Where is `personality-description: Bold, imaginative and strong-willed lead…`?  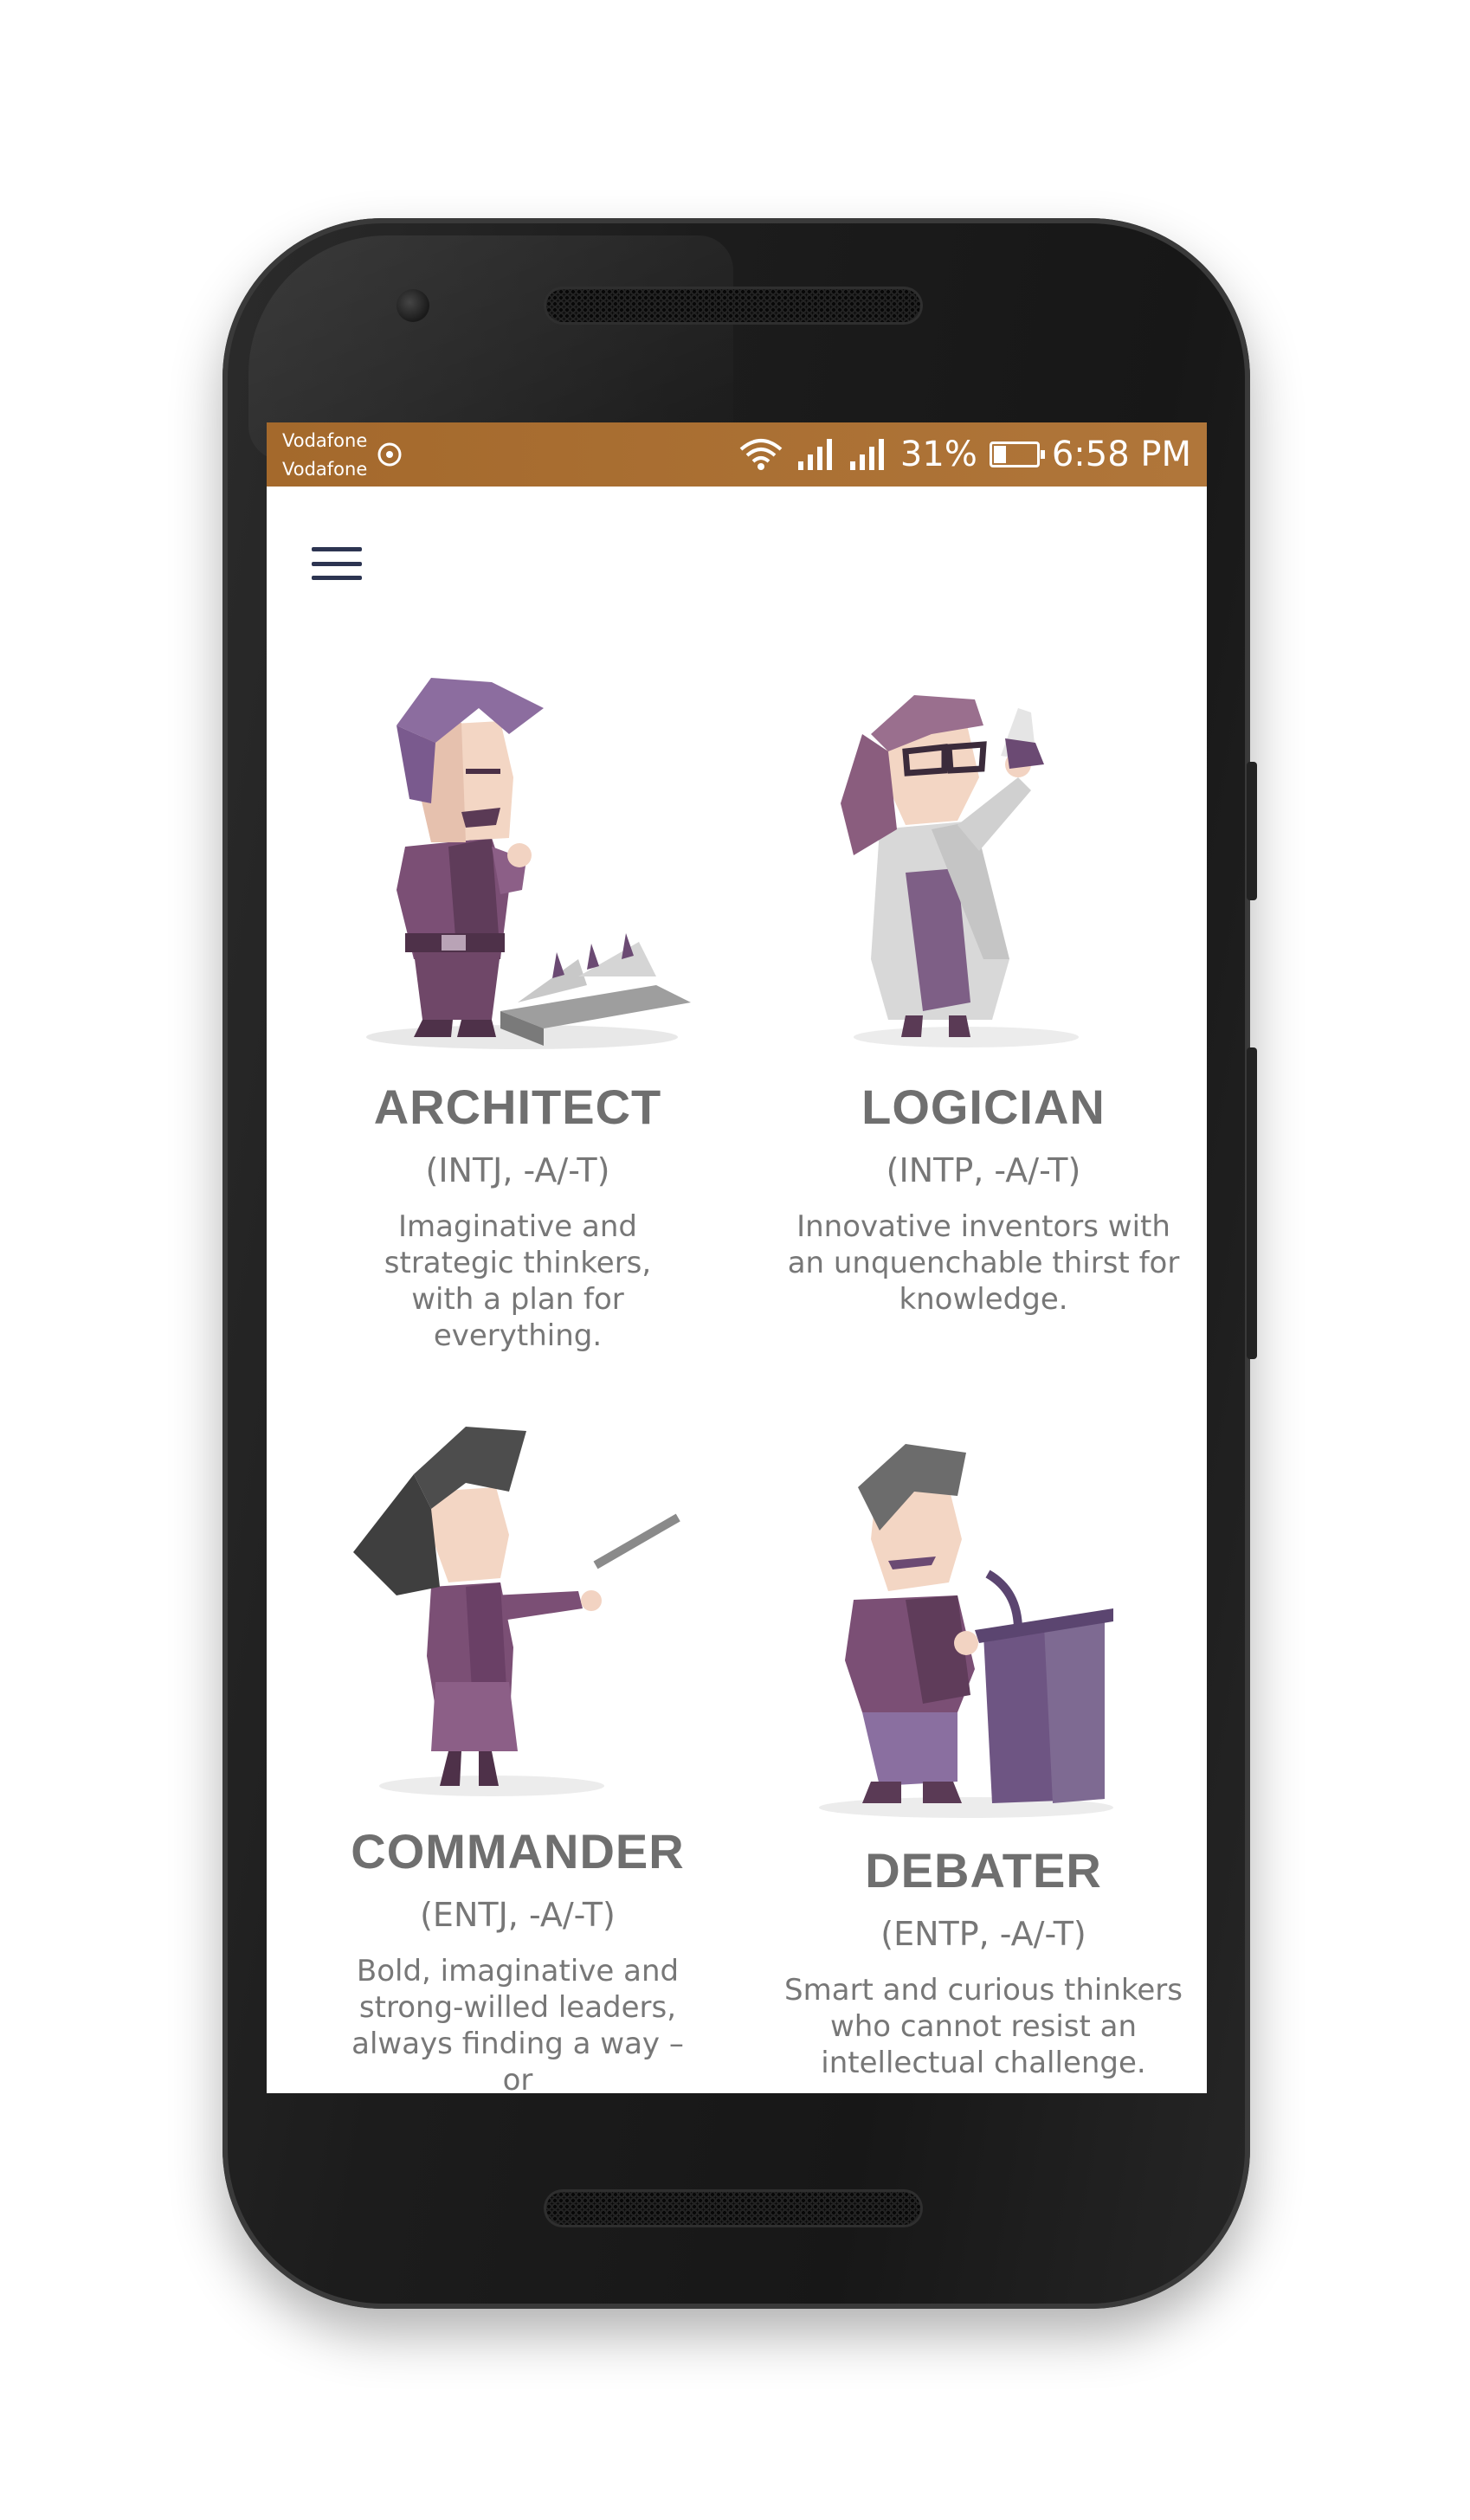
personality-description: Bold, imaginative and strong-willed lead… is located at coordinates (518, 2023).